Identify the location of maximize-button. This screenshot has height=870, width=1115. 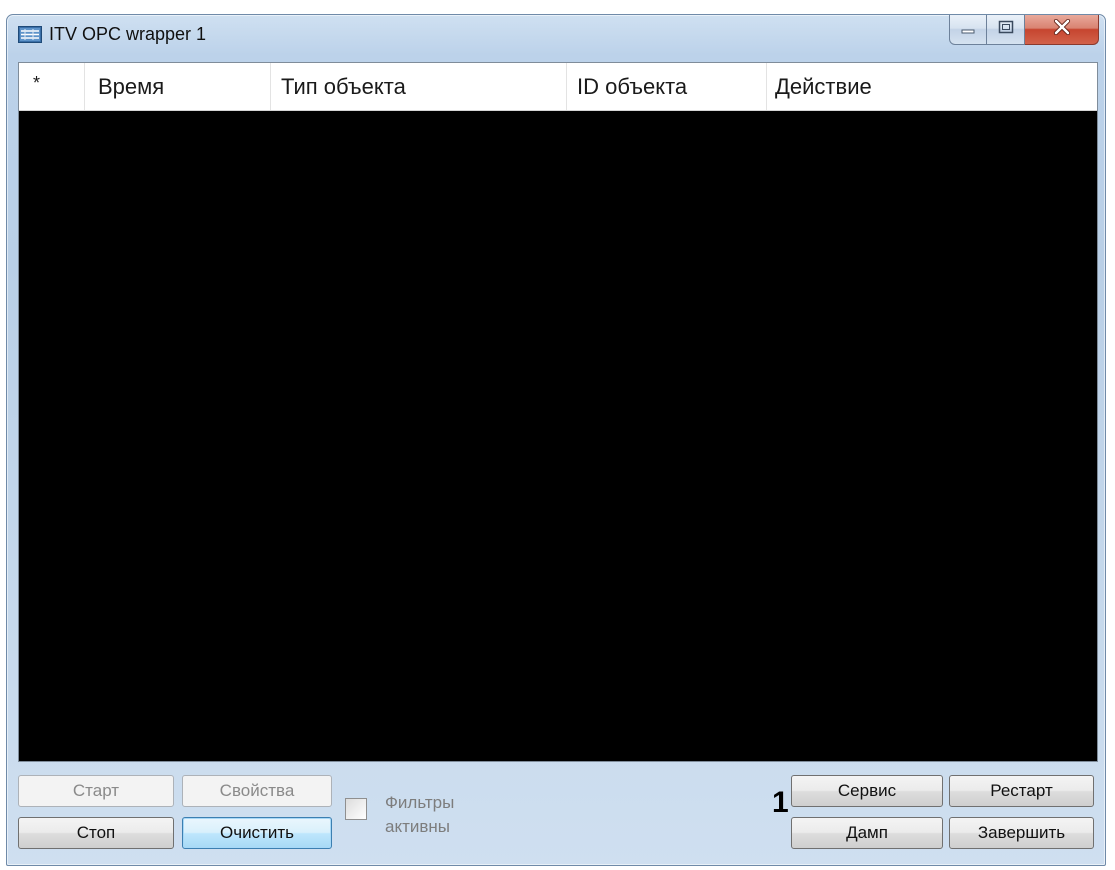
(1006, 30).